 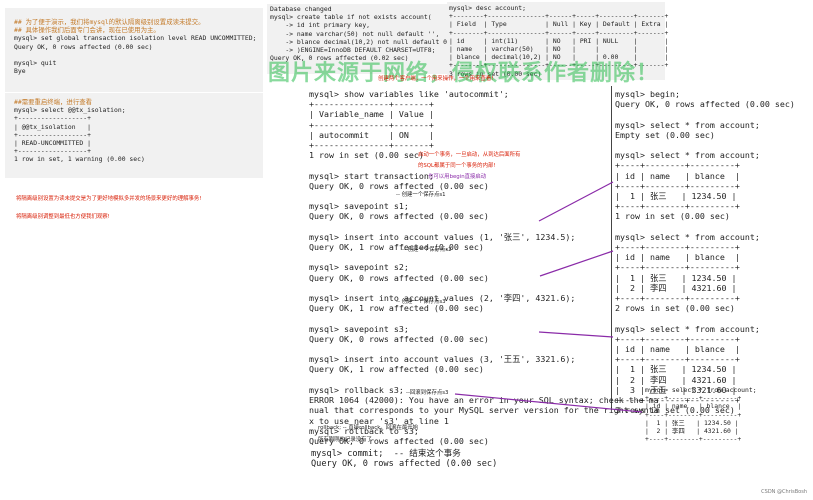 I want to click on main-session-line: mysql> savepoint s3;, so click(x=359, y=328).